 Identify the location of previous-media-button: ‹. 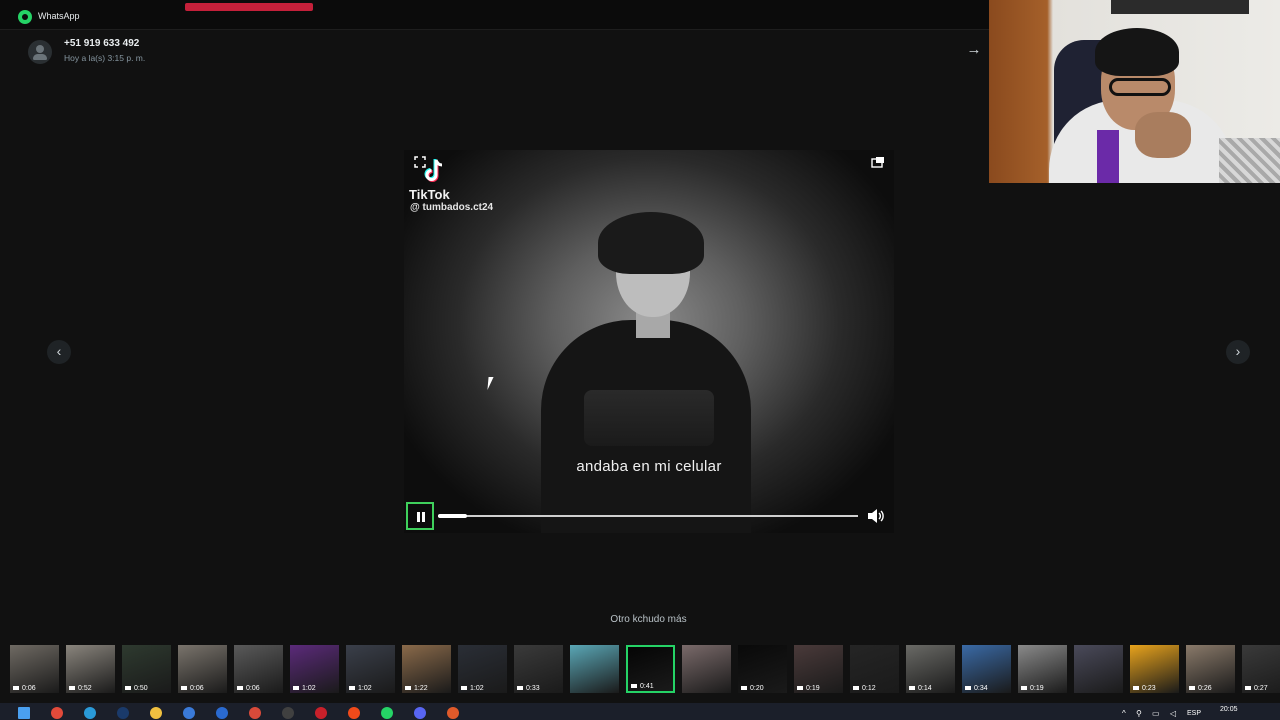
(59, 352).